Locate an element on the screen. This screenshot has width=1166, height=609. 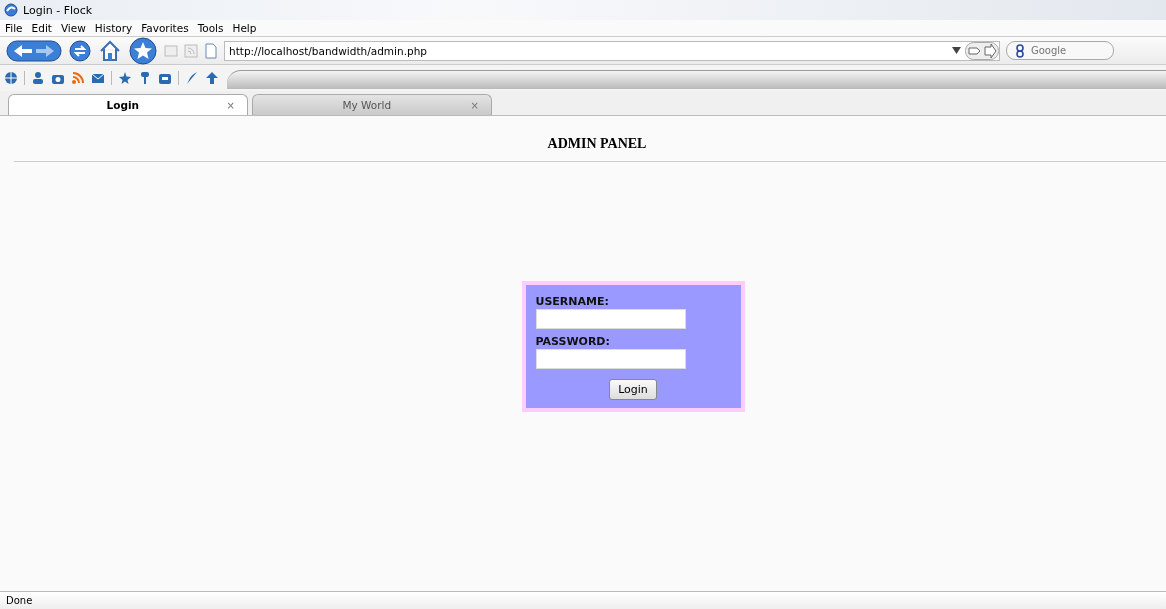
status-text: Done is located at coordinates (19, 600).